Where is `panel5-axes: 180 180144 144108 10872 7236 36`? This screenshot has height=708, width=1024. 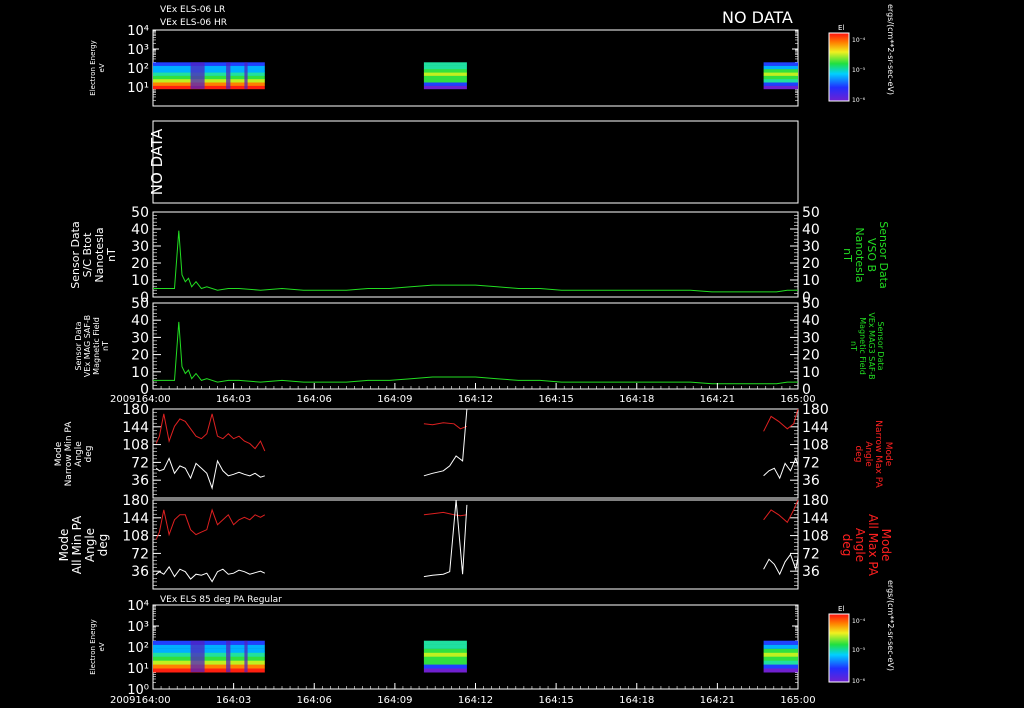 panel5-axes: 180 180144 144108 10872 7236 36 is located at coordinates (475, 450).